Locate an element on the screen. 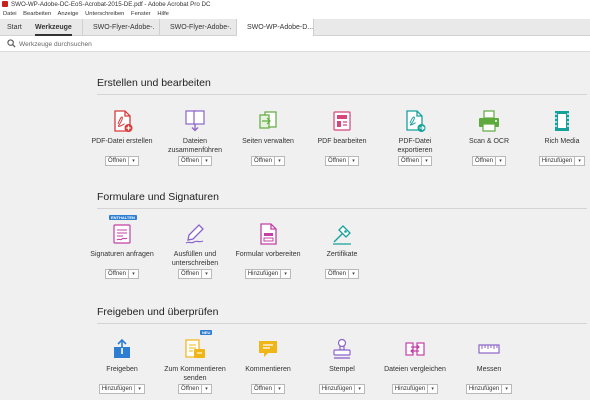 This screenshot has height=400, width=590. menu-help: Hilfe is located at coordinates (163, 14).